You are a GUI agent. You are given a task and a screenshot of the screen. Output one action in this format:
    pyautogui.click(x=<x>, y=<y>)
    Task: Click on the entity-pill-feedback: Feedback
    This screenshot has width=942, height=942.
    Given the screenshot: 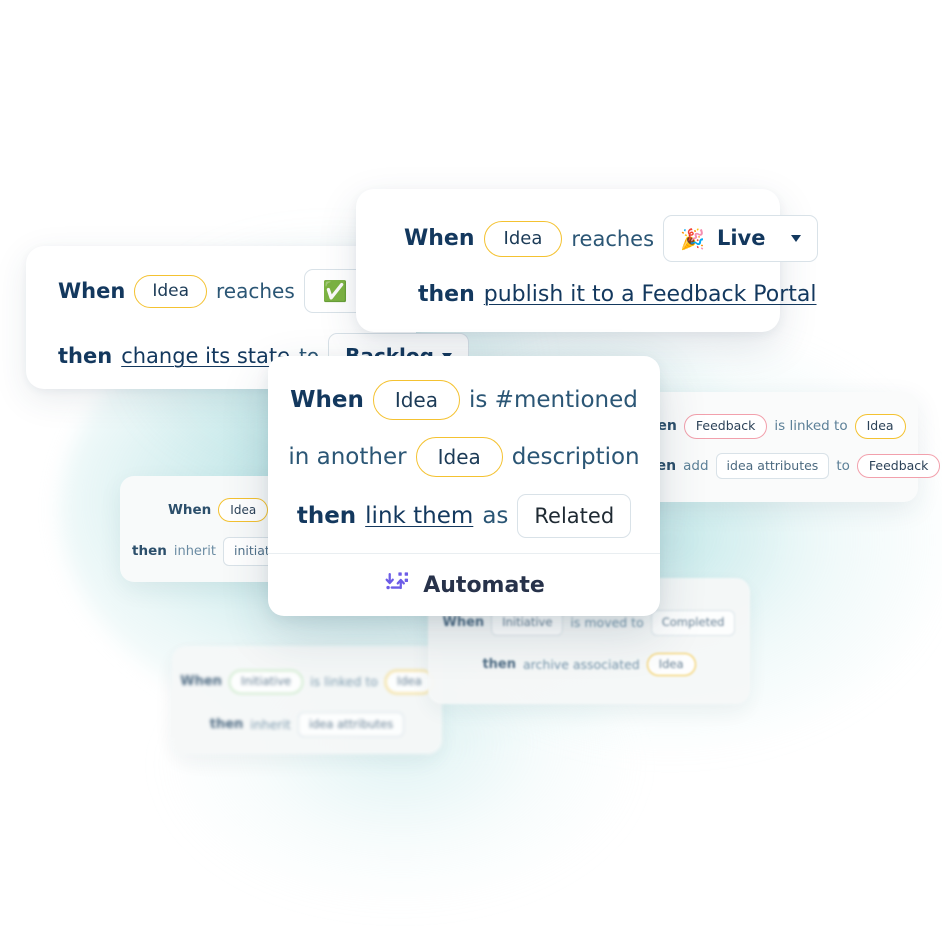 What is the action you would take?
    pyautogui.click(x=725, y=426)
    